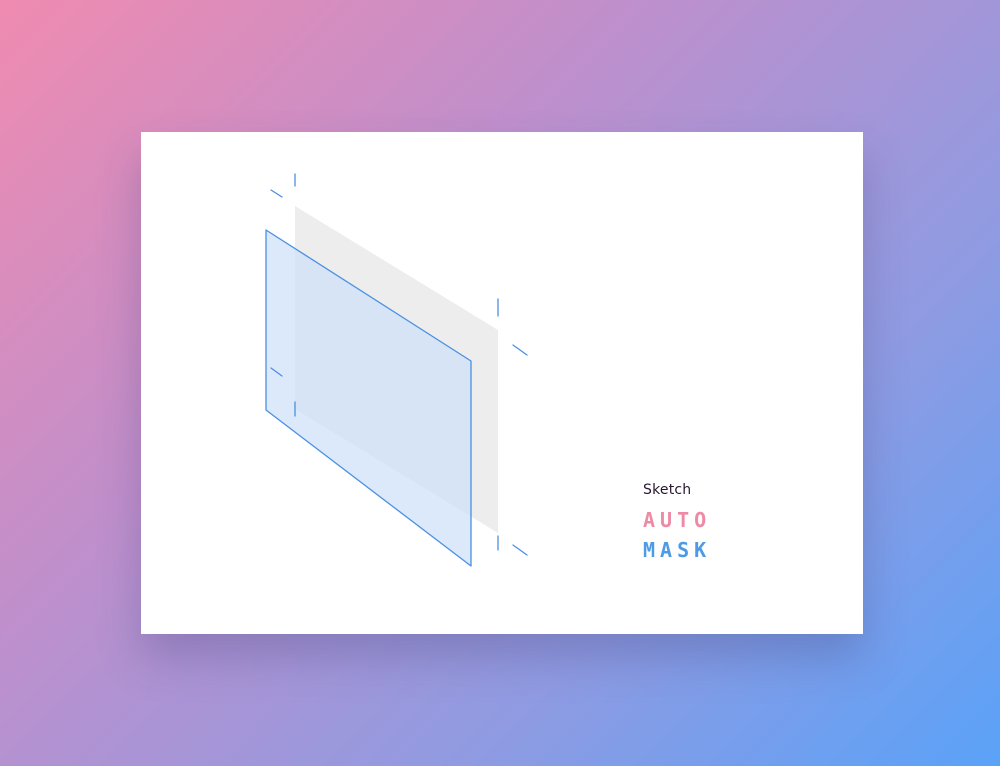 The height and width of the screenshot is (766, 1000). Describe the element at coordinates (677, 550) in the screenshot. I see `title-line-mask: MASK` at that location.